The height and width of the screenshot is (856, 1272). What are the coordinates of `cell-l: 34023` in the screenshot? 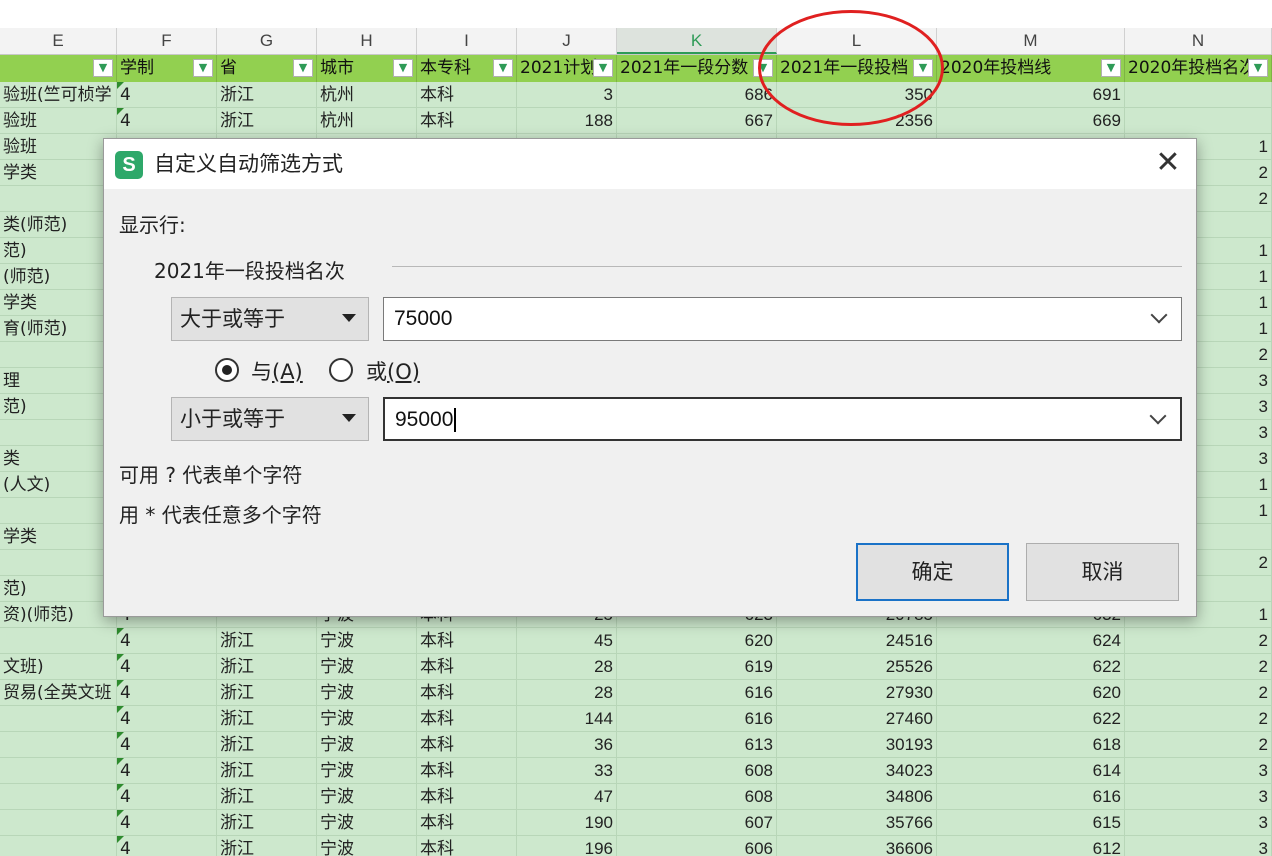 It's located at (857, 771).